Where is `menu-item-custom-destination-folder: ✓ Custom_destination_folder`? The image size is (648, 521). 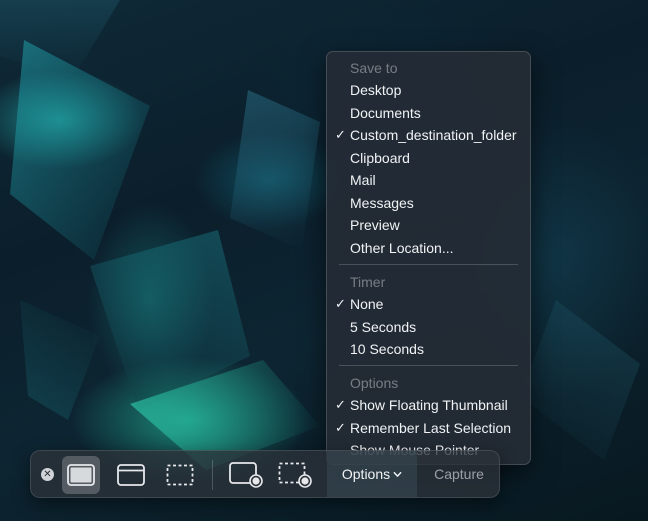 menu-item-custom-destination-folder: ✓ Custom_destination_folder is located at coordinates (428, 135).